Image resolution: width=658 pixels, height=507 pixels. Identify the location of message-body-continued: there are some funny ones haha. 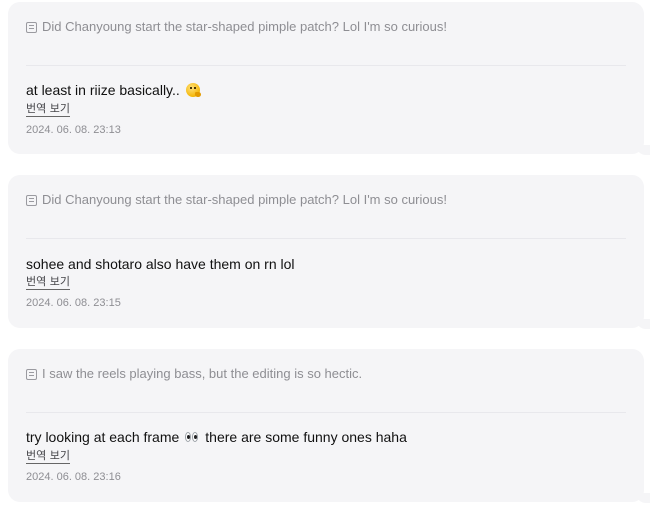
(306, 437).